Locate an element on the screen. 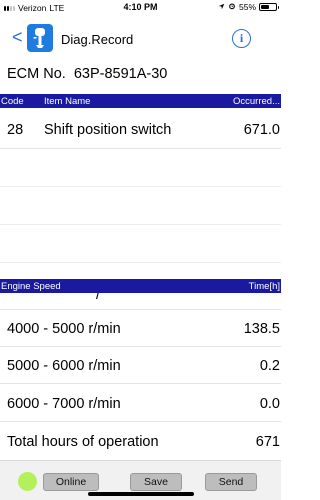  row-total-label: Total hours of operation is located at coordinates (83, 442).